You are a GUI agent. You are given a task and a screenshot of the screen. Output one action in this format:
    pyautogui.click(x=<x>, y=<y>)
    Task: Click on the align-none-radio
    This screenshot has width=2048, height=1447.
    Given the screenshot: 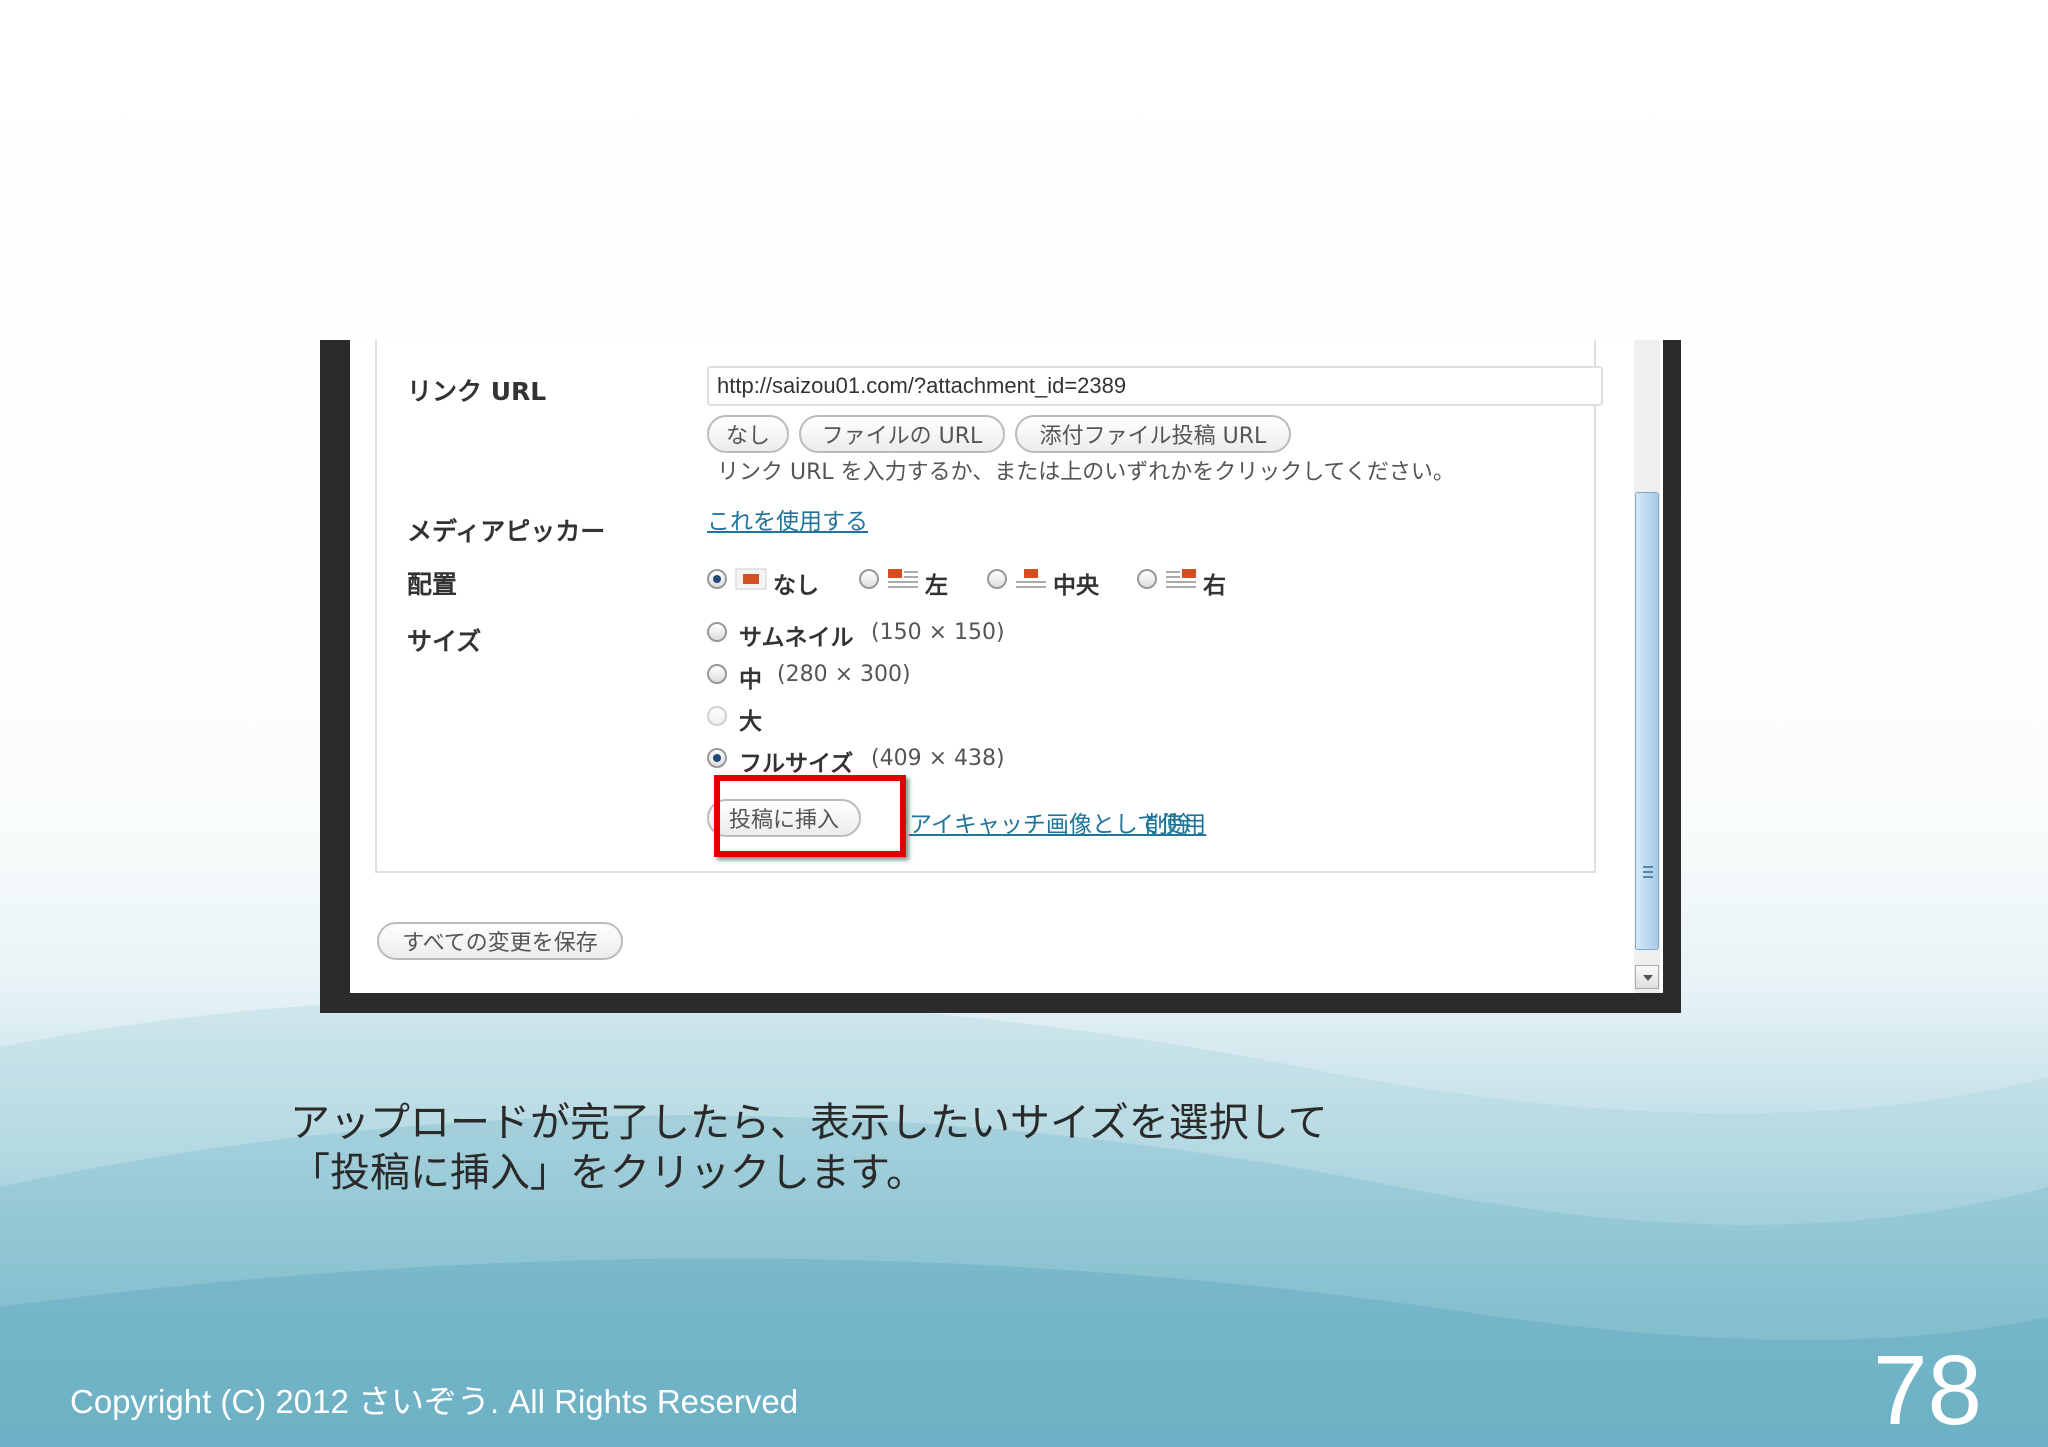 What is the action you would take?
    pyautogui.click(x=717, y=579)
    